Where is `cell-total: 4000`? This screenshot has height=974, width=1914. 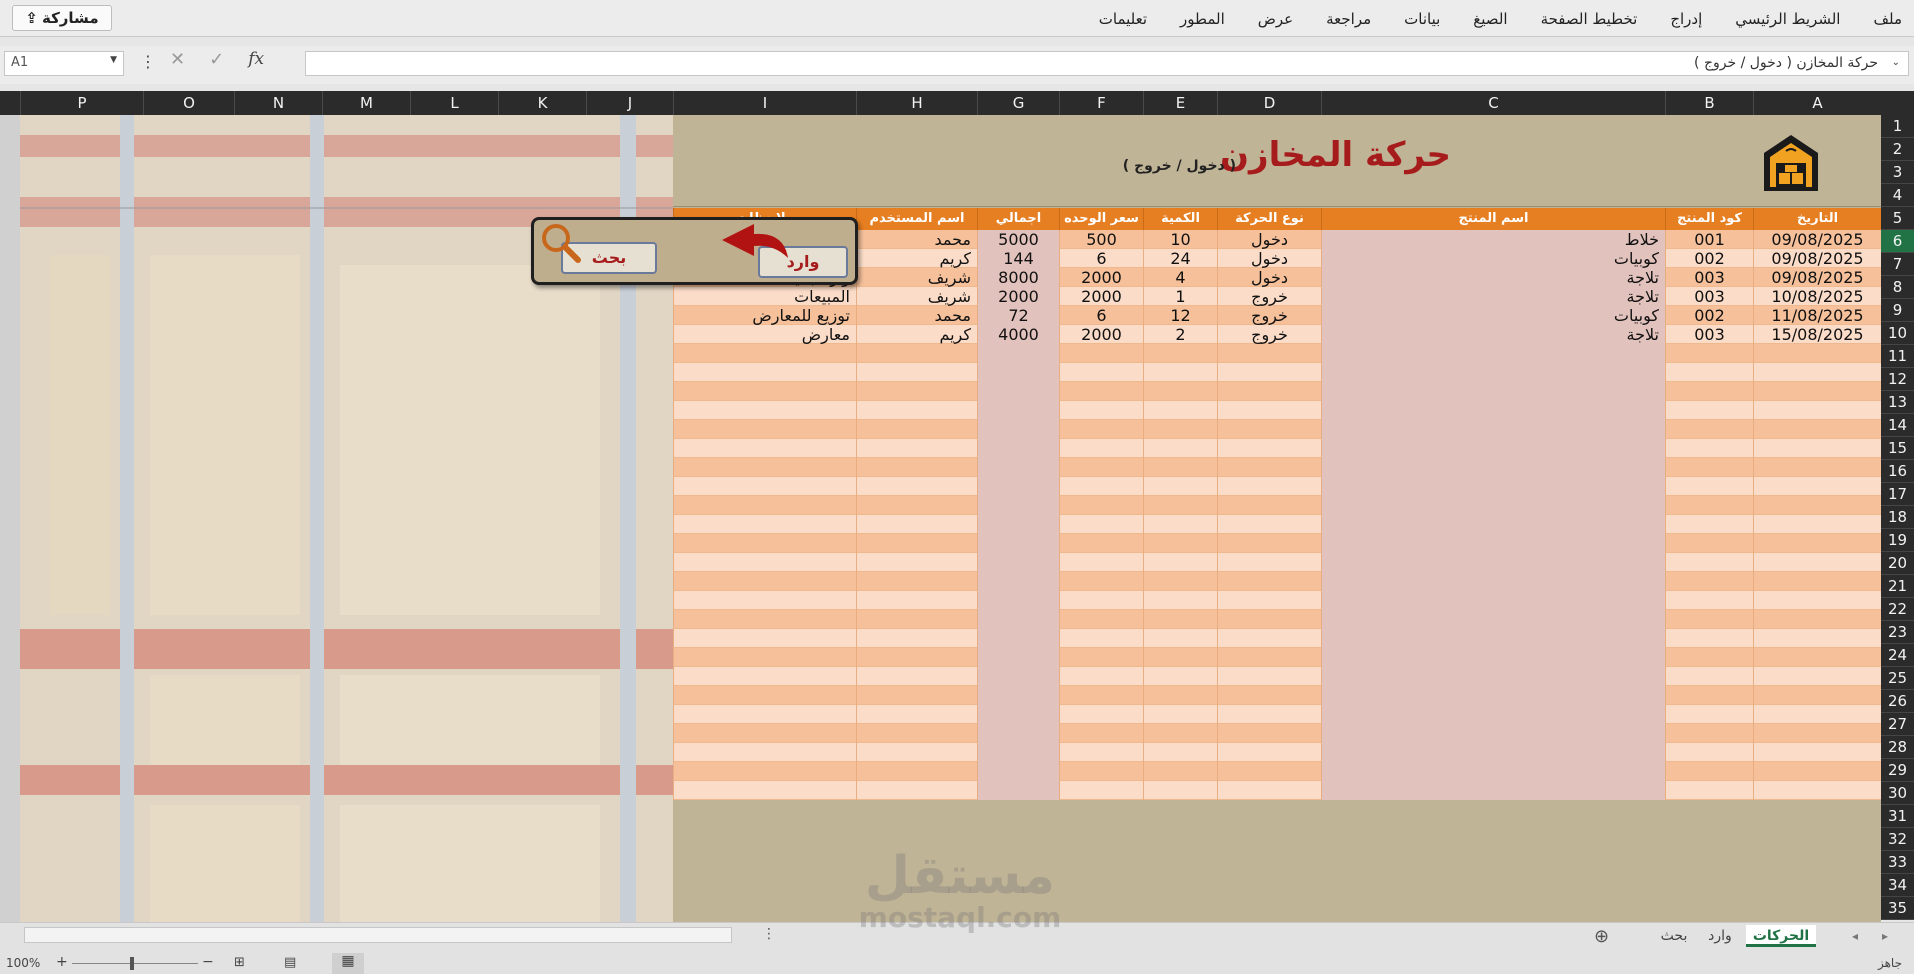
cell-total: 4000 is located at coordinates (1018, 334).